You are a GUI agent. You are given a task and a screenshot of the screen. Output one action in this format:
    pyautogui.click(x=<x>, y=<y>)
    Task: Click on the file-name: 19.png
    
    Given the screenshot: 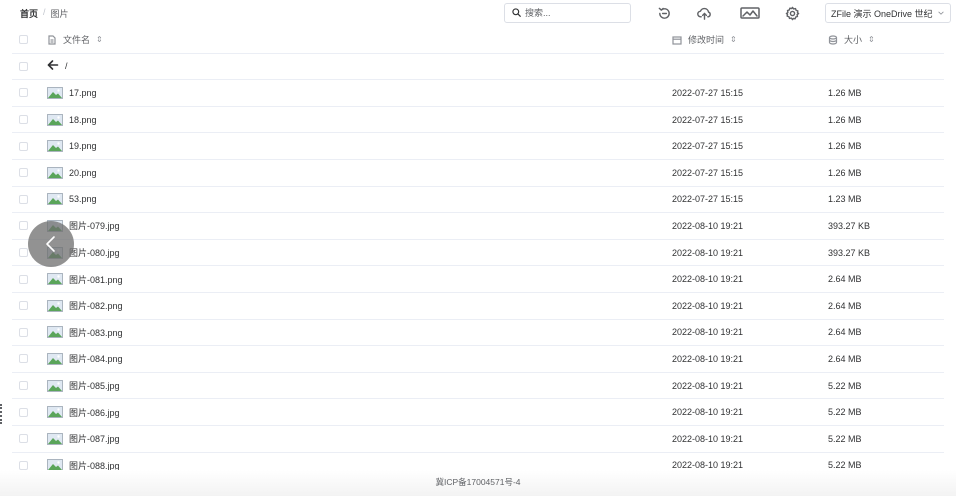 What is the action you would take?
    pyautogui.click(x=83, y=146)
    